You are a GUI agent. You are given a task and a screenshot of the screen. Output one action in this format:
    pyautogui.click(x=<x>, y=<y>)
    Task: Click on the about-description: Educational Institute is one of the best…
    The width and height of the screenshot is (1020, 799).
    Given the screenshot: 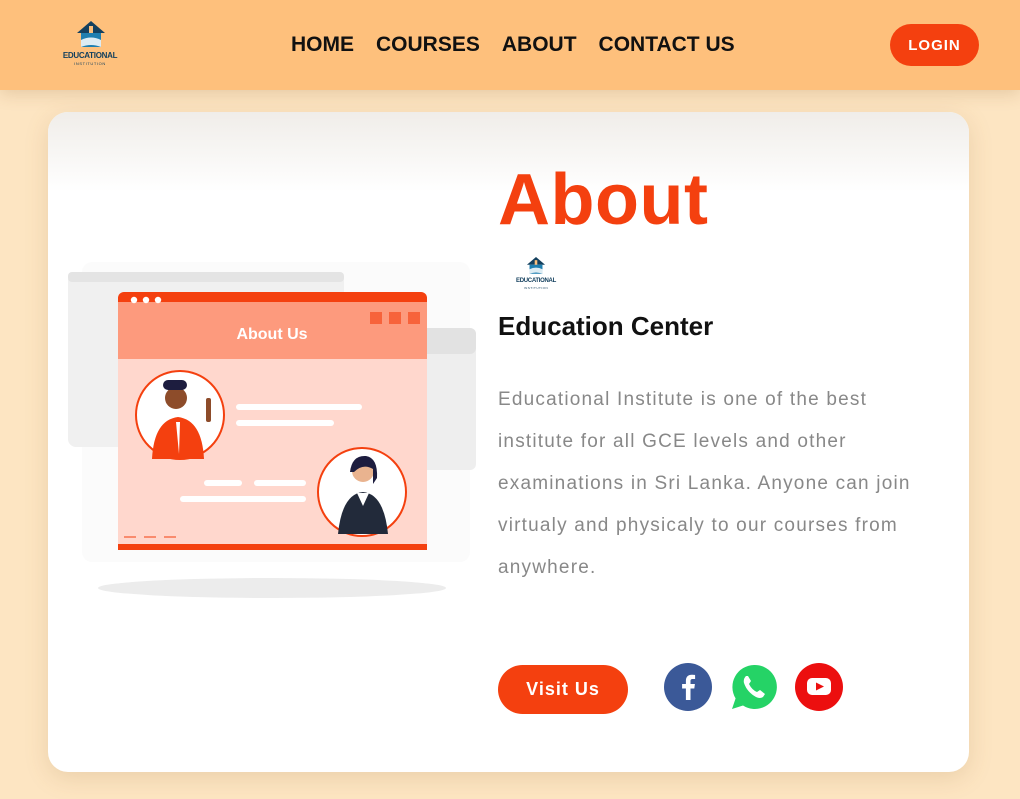 What is the action you would take?
    pyautogui.click(x=704, y=483)
    